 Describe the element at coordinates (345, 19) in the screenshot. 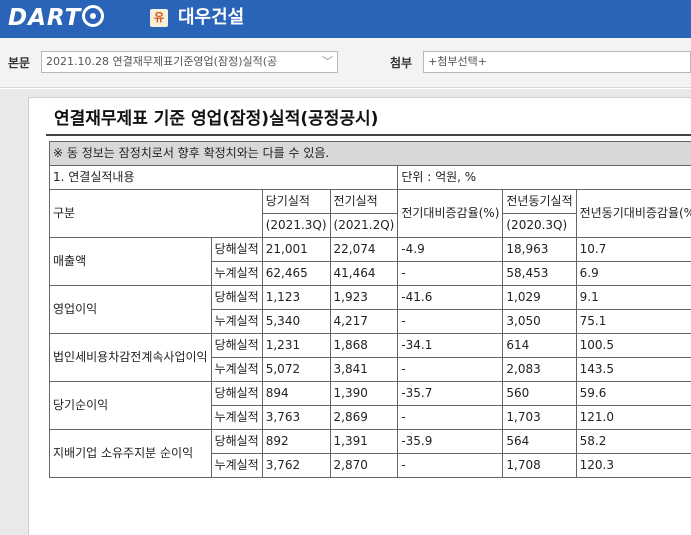

I see `dart-header: DART 유 대우건설` at that location.